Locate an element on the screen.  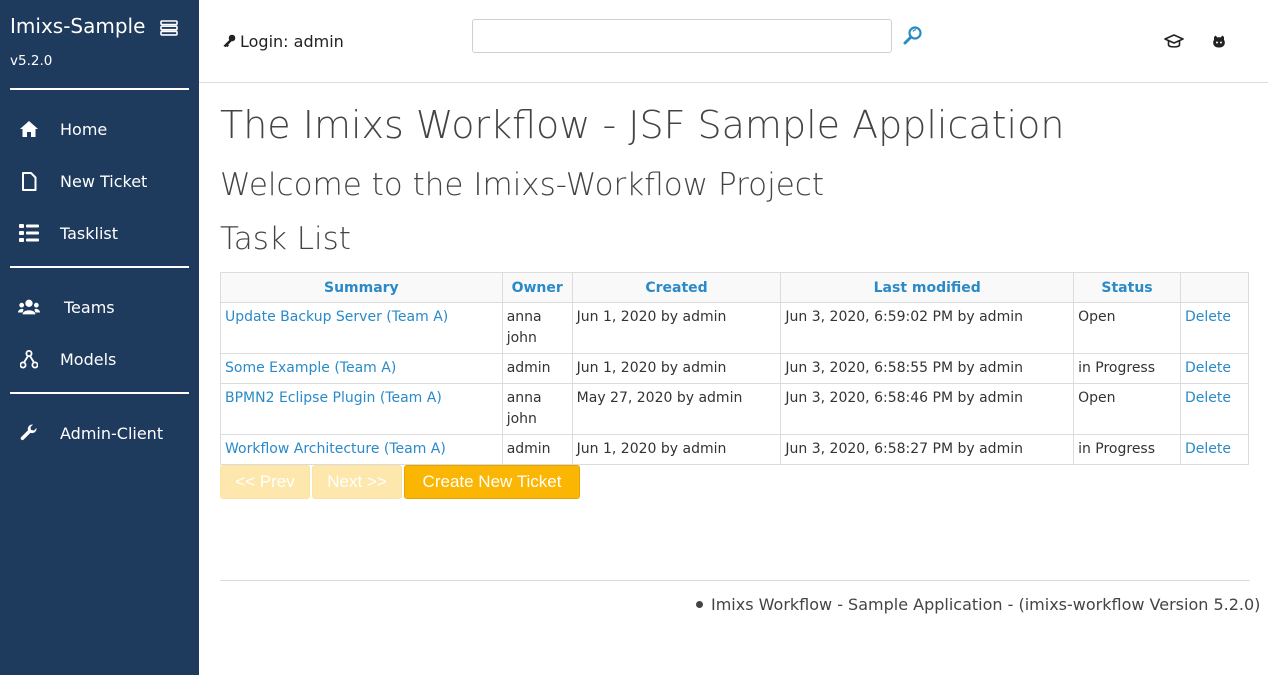
summary-cell: Update Backup Server (Team A) is located at coordinates (361, 328).